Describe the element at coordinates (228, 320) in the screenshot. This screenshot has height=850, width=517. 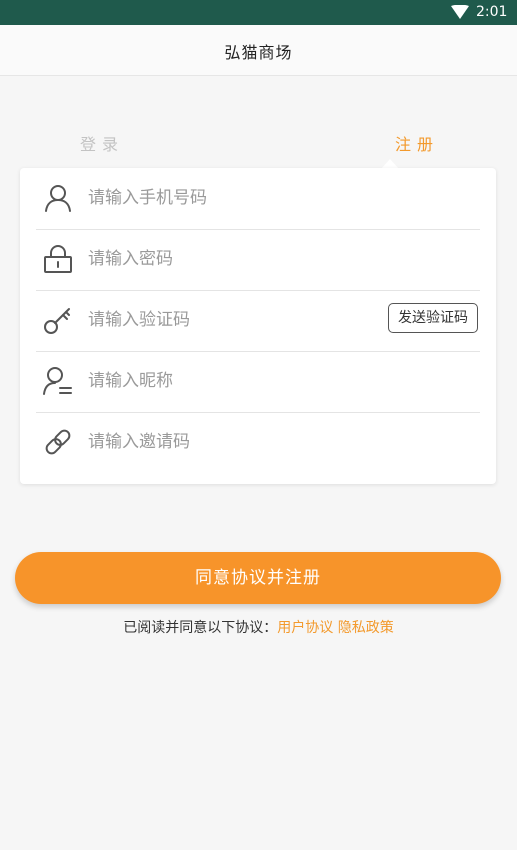
I see `verification-code-input` at that location.